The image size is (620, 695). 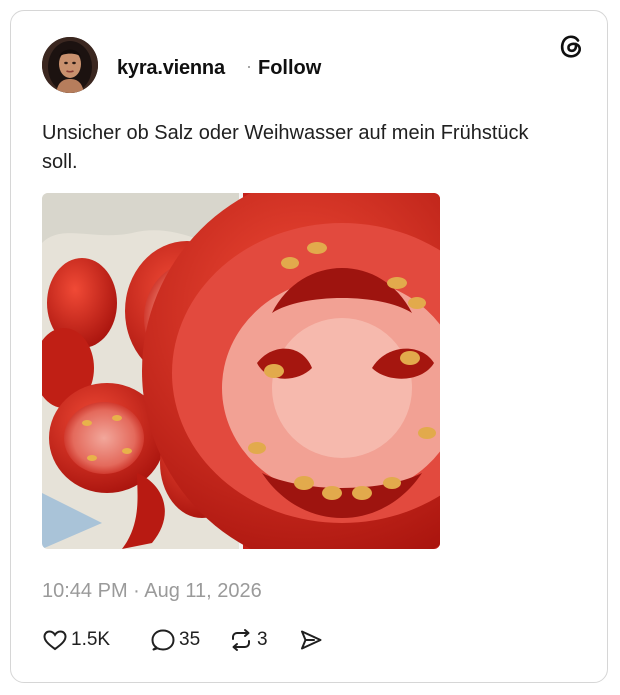 I want to click on repost-button: 3, so click(x=248, y=640).